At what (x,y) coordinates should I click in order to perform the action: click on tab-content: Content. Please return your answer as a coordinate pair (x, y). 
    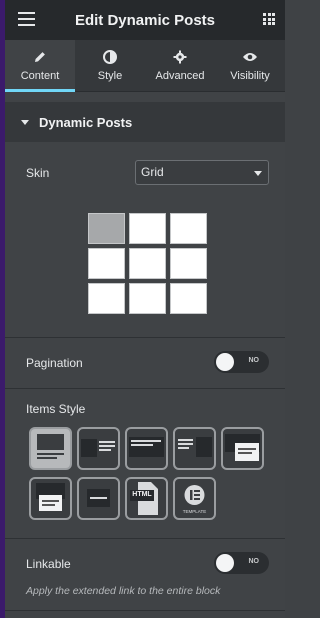
    Looking at the image, I should click on (40, 66).